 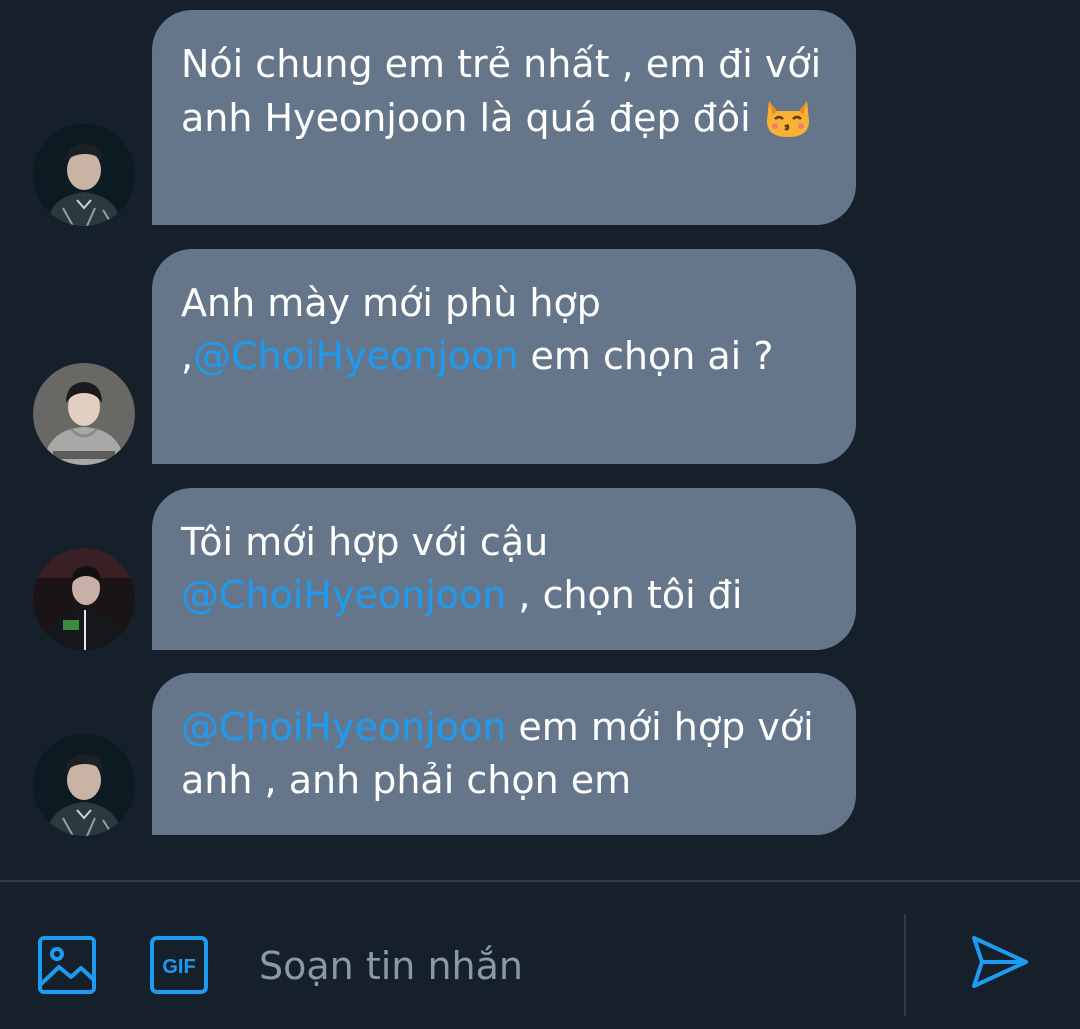 I want to click on message-input, so click(x=569, y=966).